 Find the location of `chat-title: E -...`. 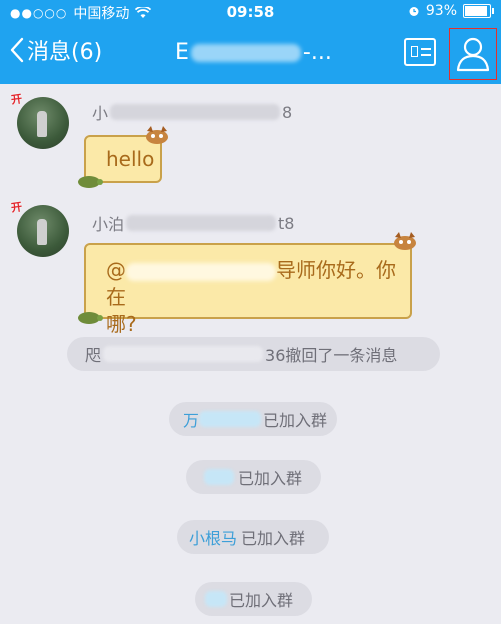

chat-title: E -... is located at coordinates (253, 52).